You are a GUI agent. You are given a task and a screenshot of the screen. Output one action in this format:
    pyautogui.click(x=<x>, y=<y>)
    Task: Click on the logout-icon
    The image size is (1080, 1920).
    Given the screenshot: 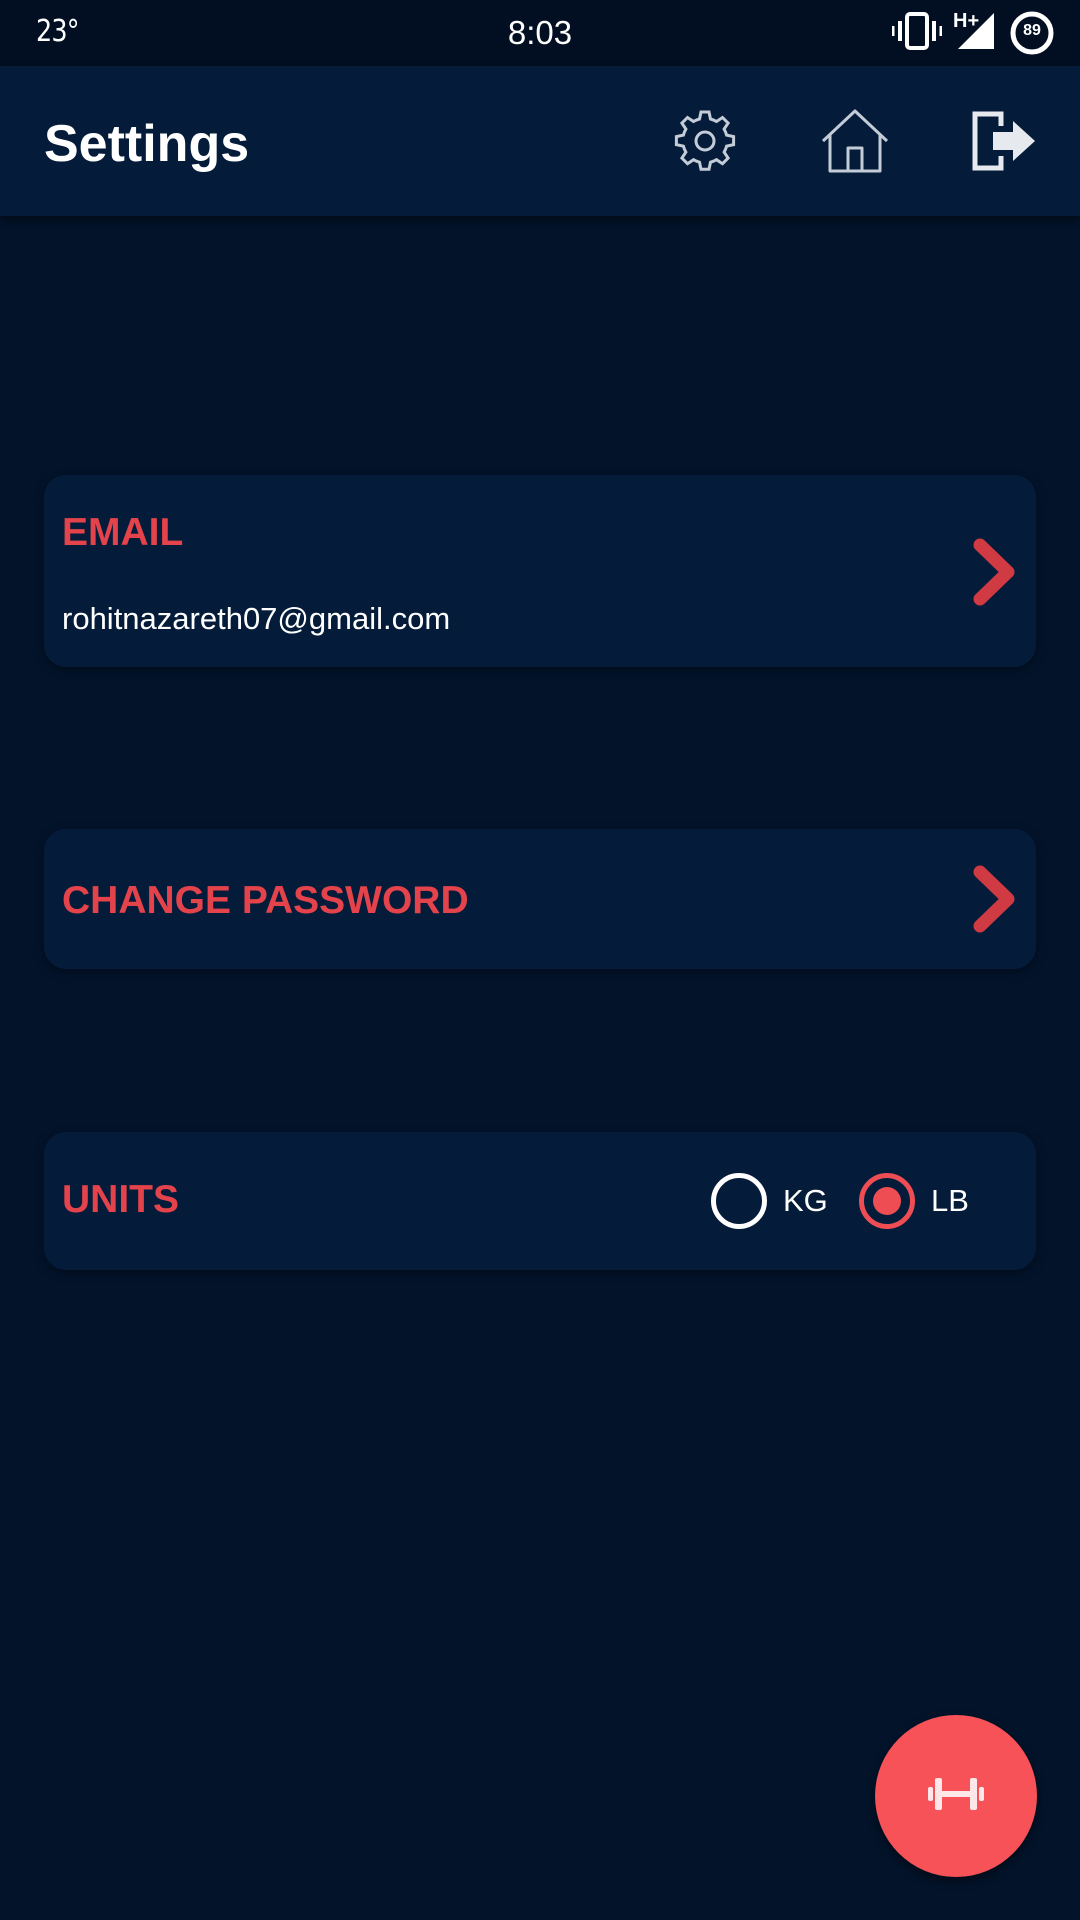 What is the action you would take?
    pyautogui.click(x=1004, y=143)
    